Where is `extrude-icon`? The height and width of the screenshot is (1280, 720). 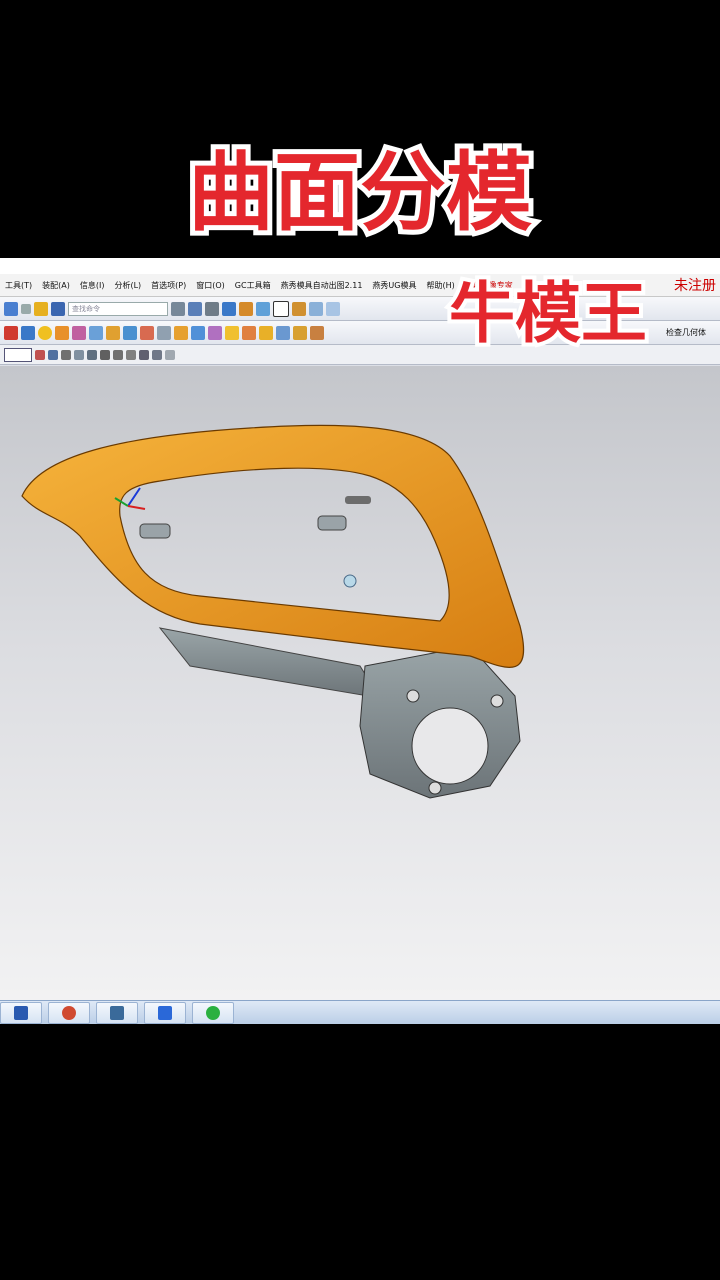 extrude-icon is located at coordinates (62, 332).